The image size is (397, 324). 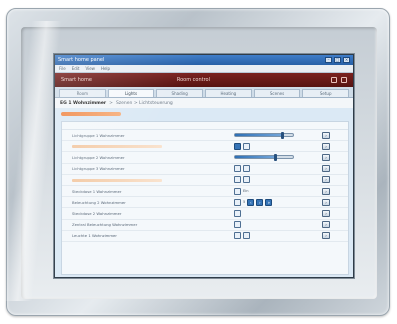 What do you see at coordinates (205, 169) in the screenshot?
I see `list-item: Lichtgruppe 3 Wohnzimmer ›` at bounding box center [205, 169].